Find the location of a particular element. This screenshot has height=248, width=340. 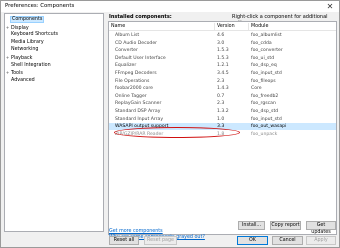

component-name: Default User Interface is located at coordinates (140, 58).